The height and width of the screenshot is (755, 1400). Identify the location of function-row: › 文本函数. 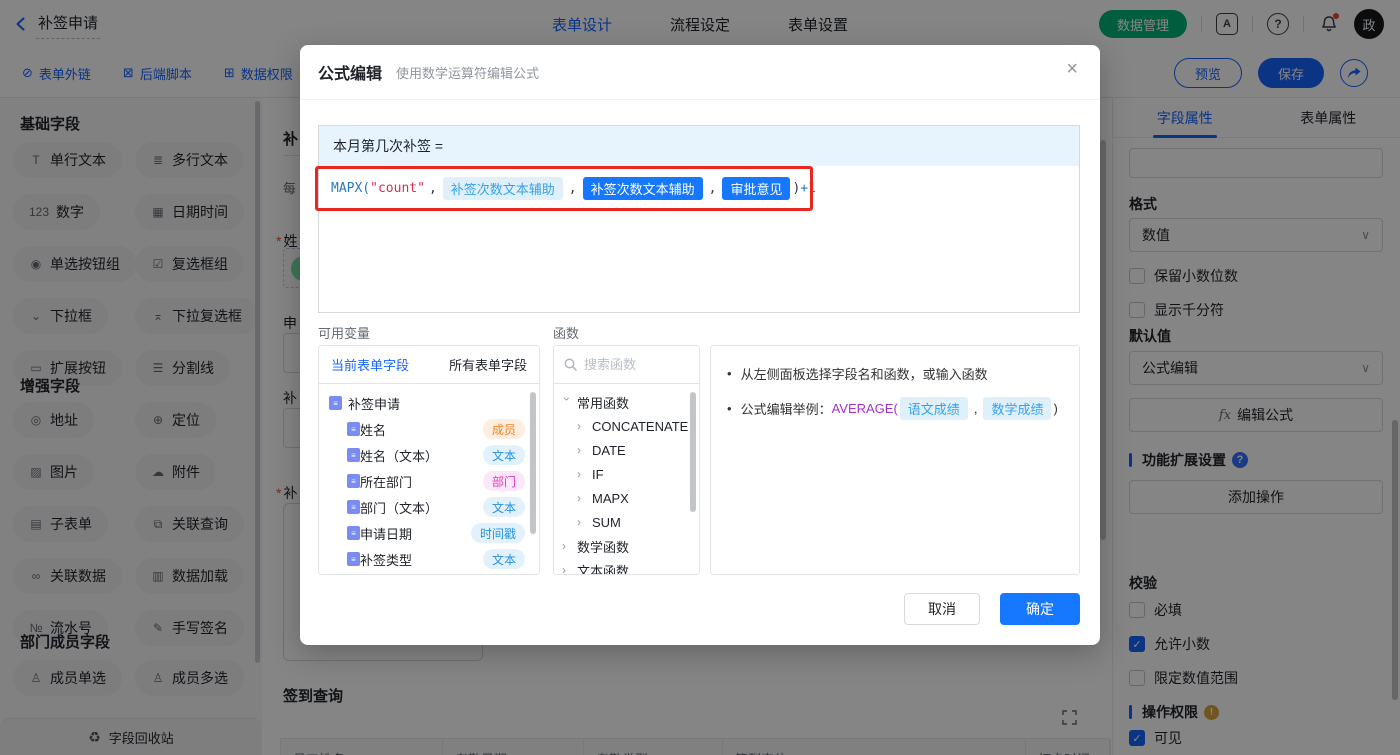
(626, 566).